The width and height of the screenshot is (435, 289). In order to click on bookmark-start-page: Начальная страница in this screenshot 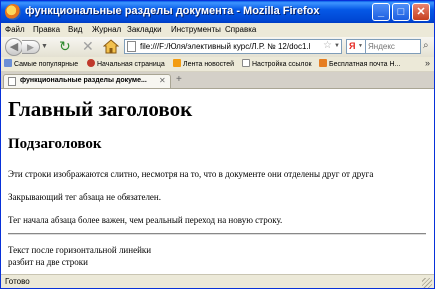, I will do `click(126, 63)`.